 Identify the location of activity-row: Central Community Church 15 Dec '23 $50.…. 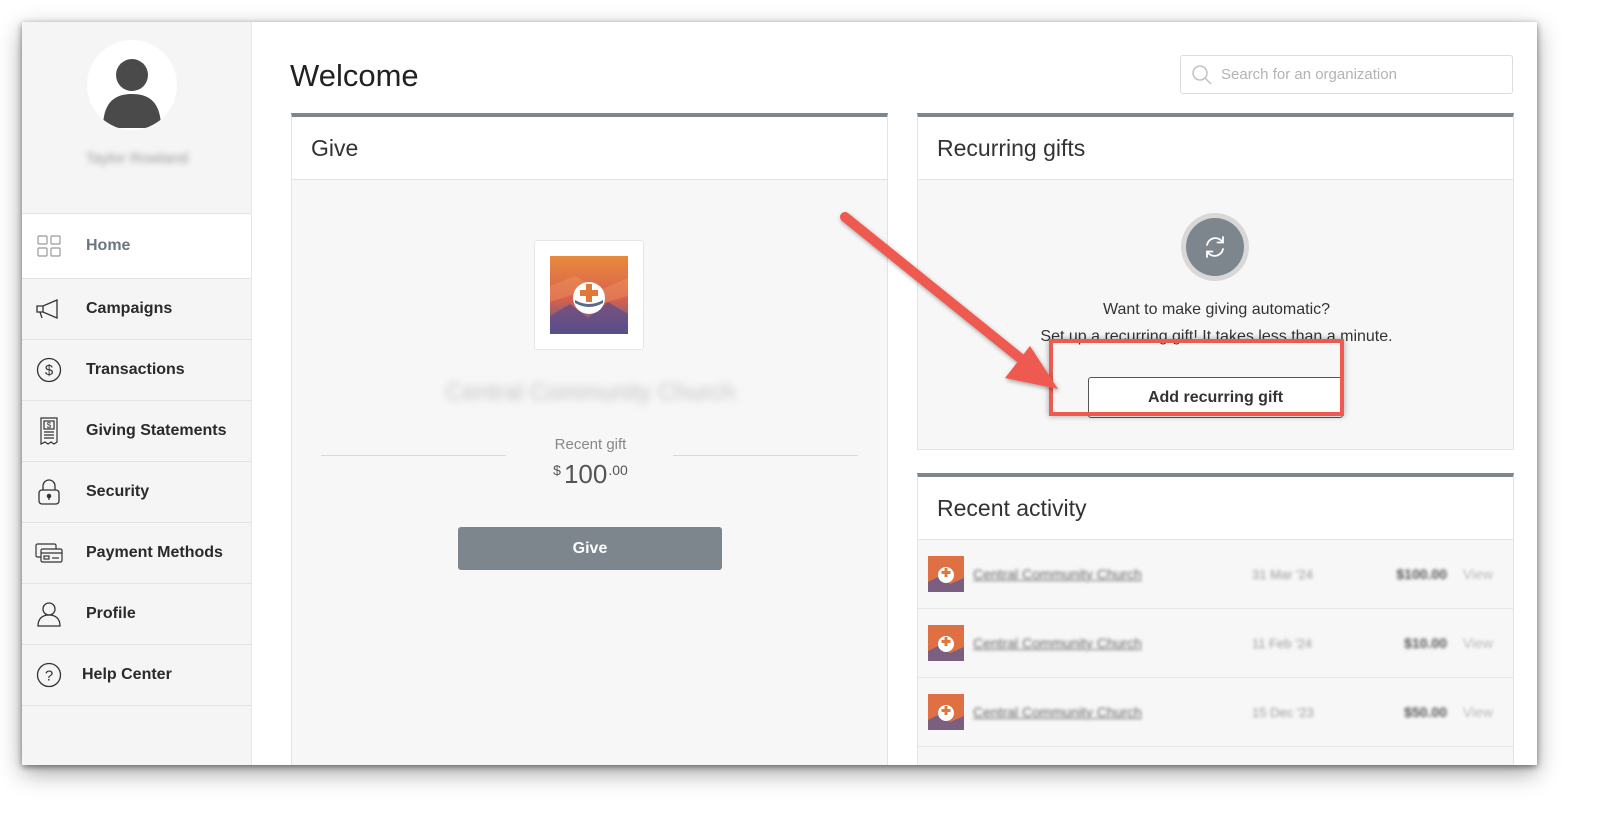
(1215, 712).